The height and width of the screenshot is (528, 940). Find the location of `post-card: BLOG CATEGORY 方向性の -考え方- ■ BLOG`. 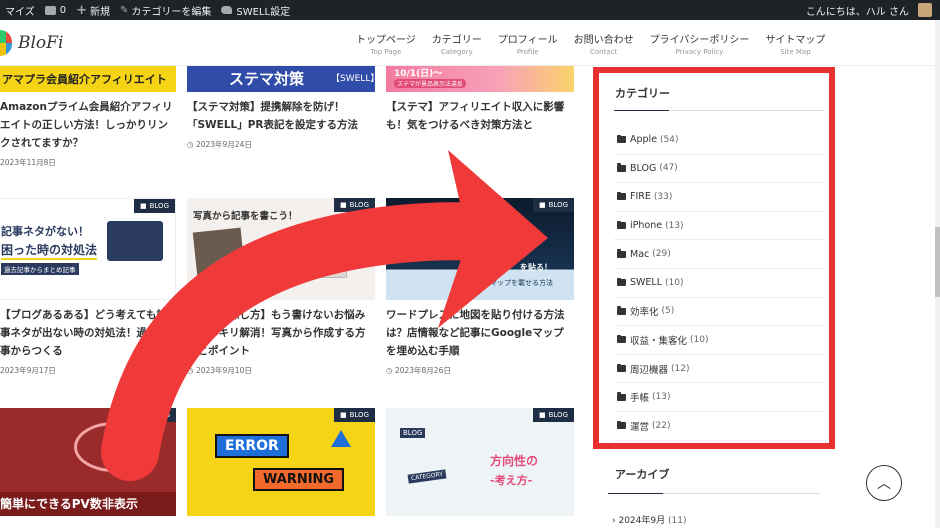

post-card: BLOG CATEGORY 方向性の -考え方- ■ BLOG is located at coordinates (480, 462).